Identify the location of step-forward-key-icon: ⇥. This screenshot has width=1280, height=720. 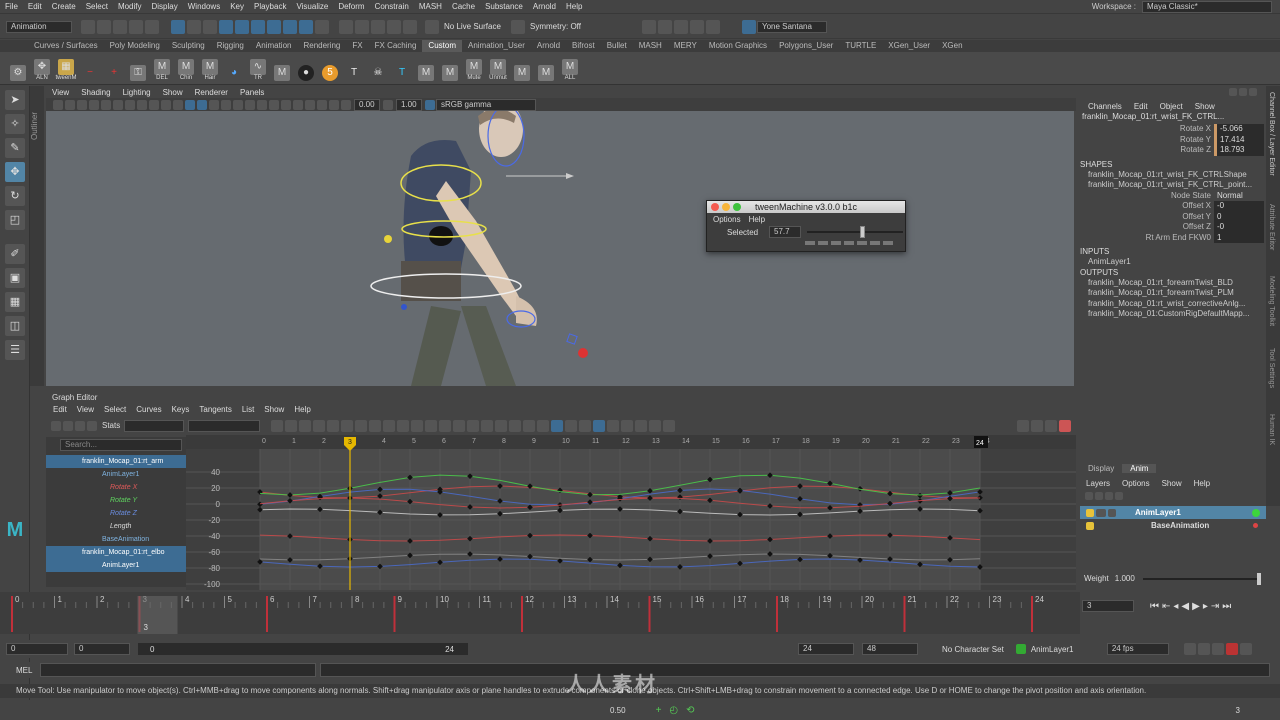
(1216, 606).